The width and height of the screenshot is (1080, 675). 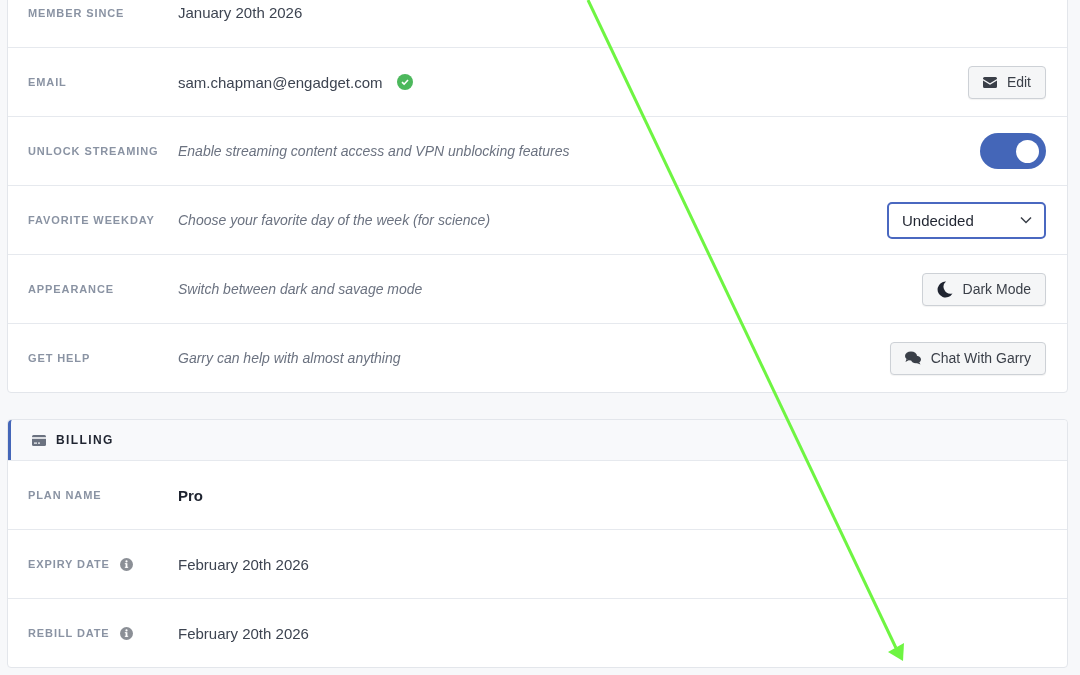 I want to click on field-description: Enable streaming content access and VPN unblocking features, so click(x=374, y=151).